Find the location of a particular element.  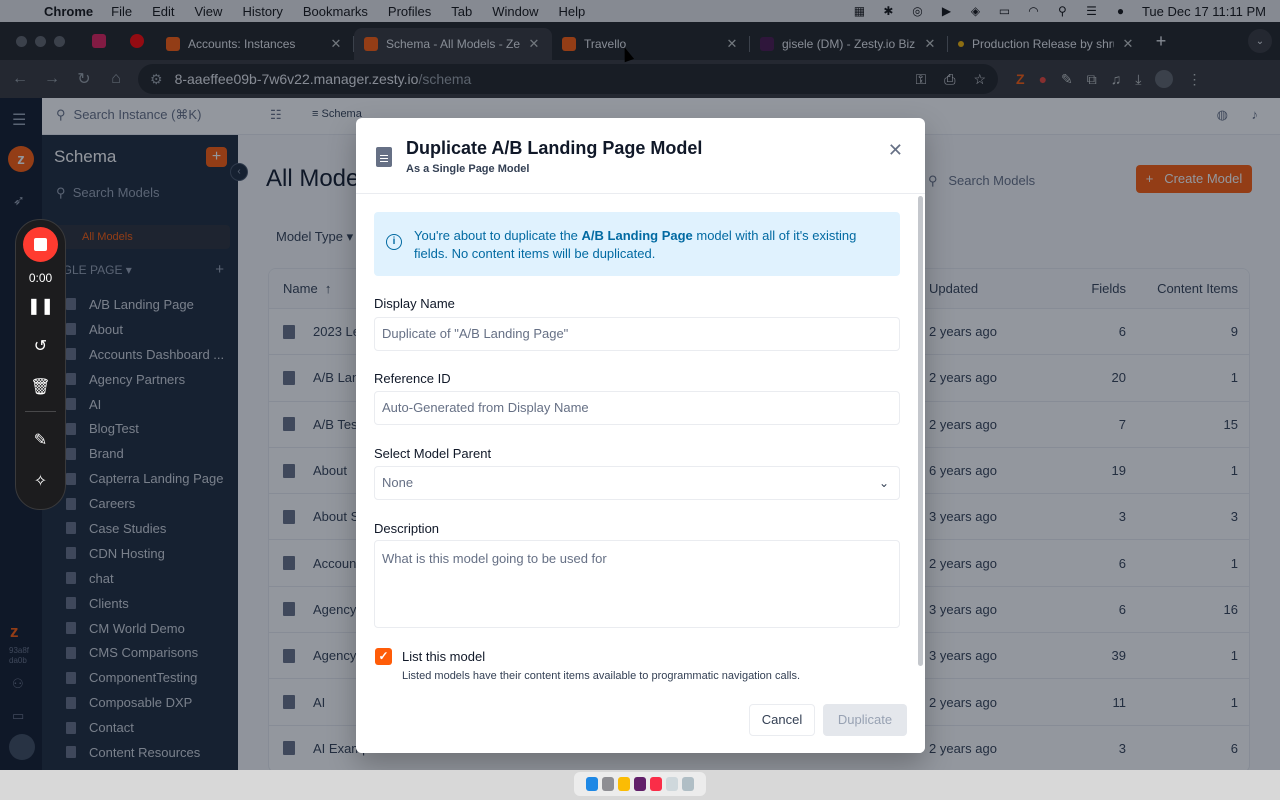

macos-dock is located at coordinates (640, 785).